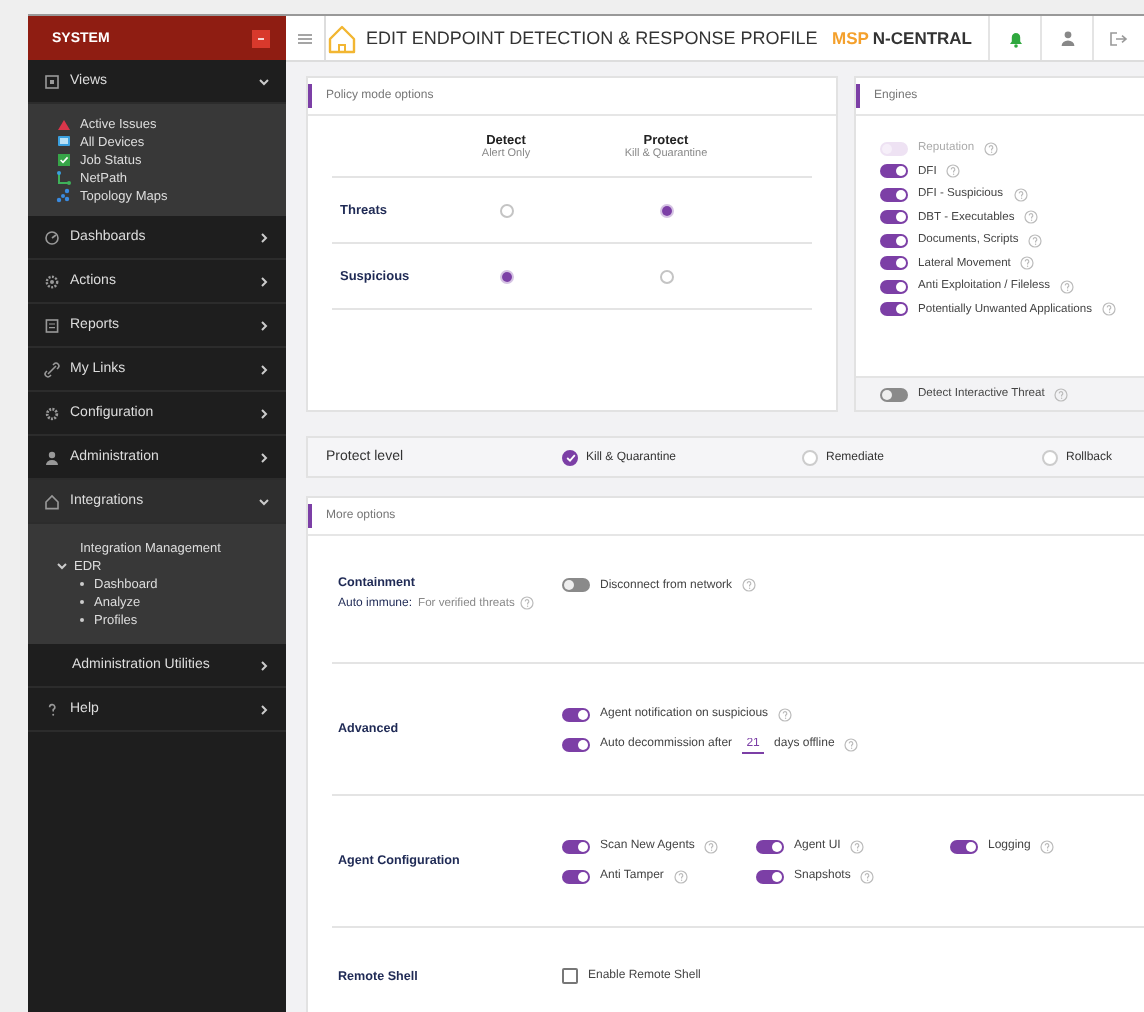 This screenshot has width=1144, height=1012. What do you see at coordinates (1015, 38) in the screenshot?
I see `bell-icon` at bounding box center [1015, 38].